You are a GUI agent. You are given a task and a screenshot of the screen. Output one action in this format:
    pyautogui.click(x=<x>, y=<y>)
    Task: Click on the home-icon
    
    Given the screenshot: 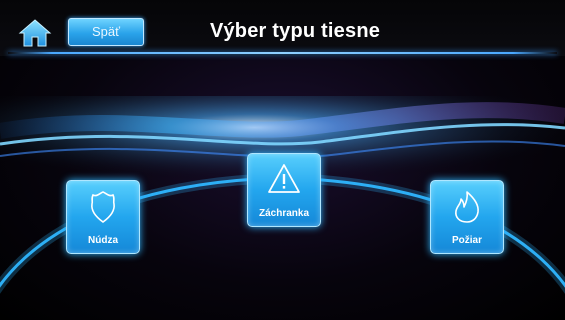 What is the action you would take?
    pyautogui.click(x=35, y=33)
    